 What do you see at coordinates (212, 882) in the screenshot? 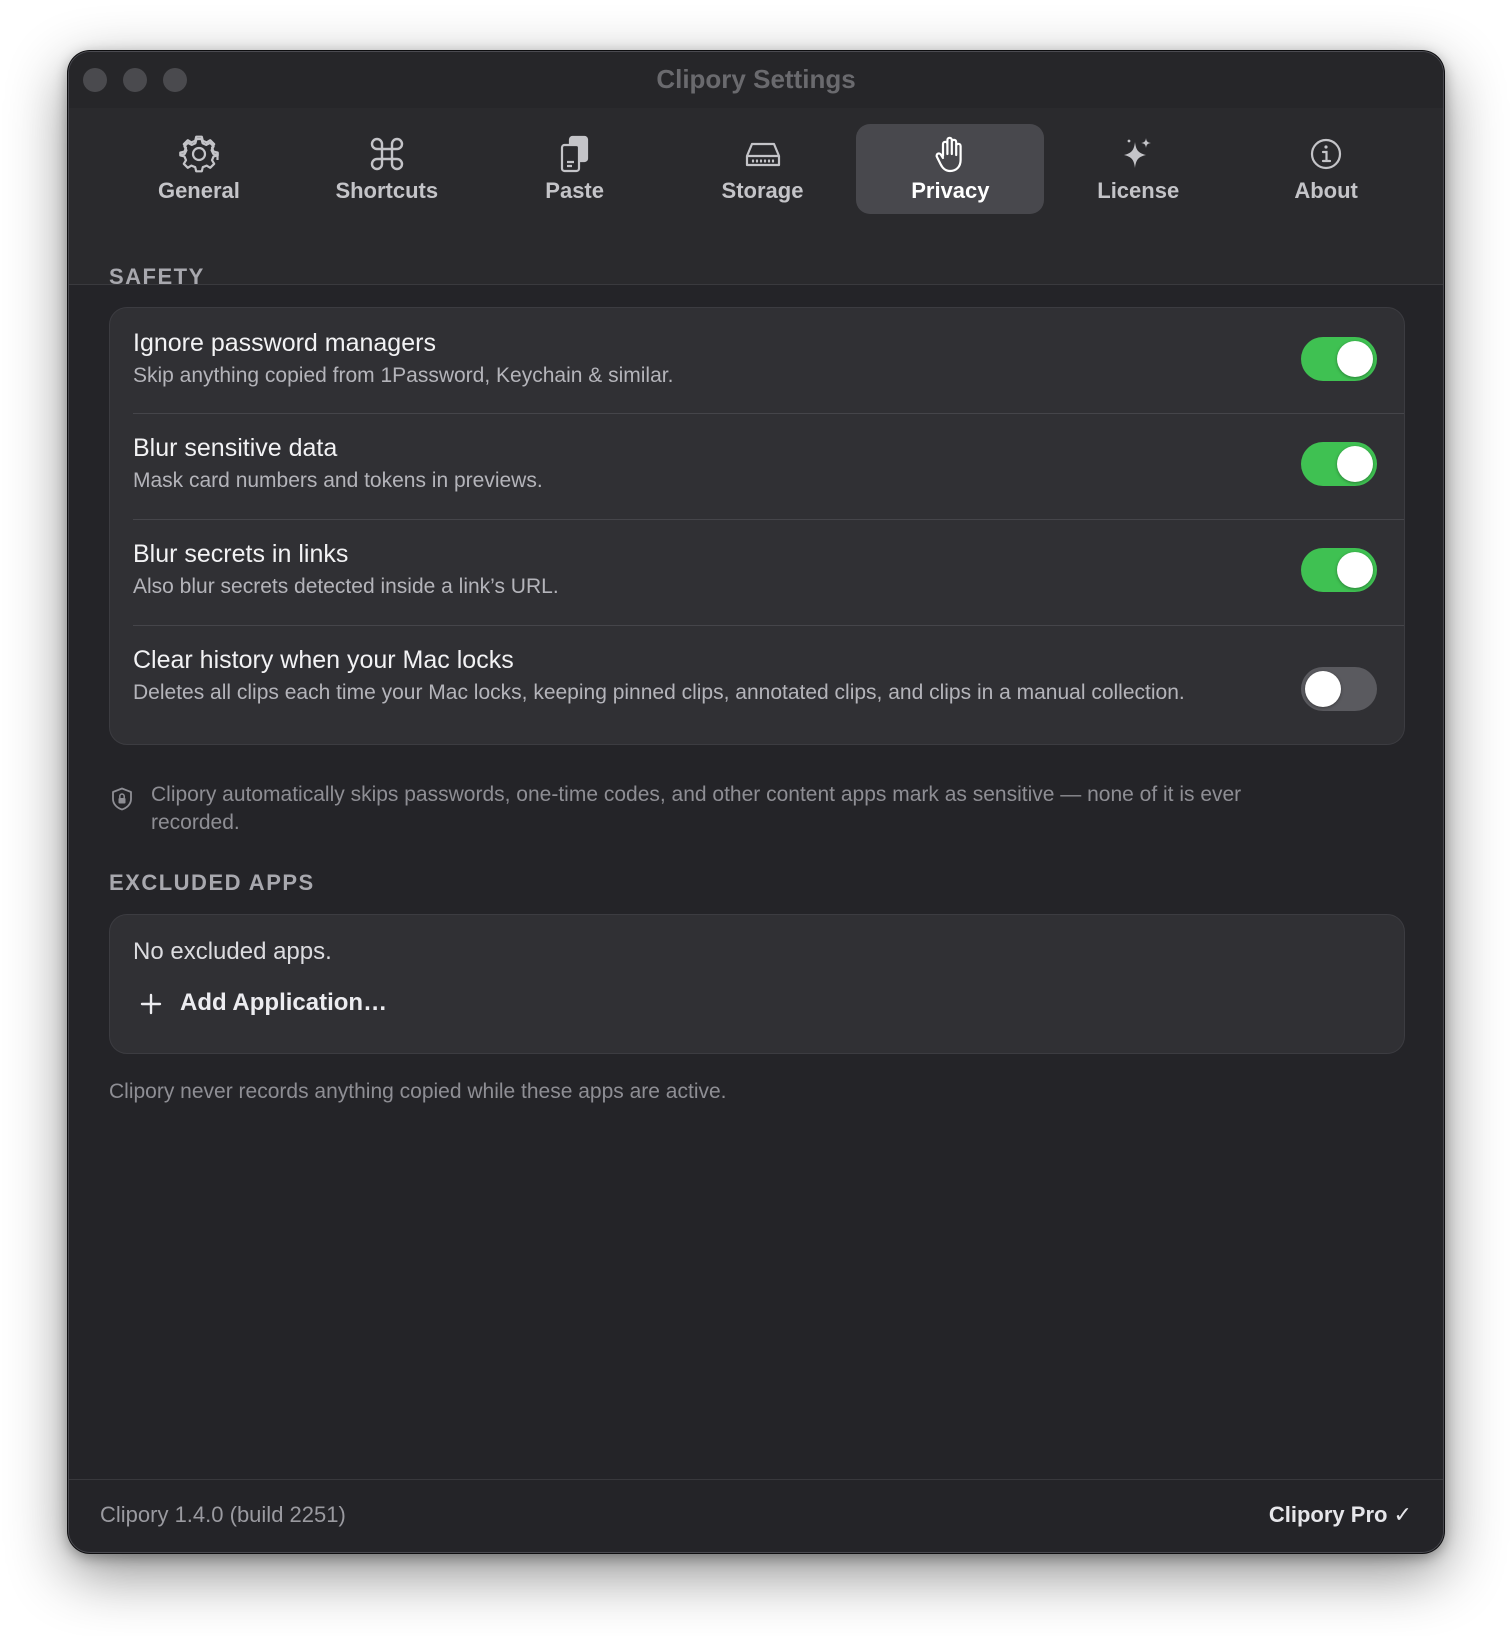
I see `excluded-apps-header: EXCLUDED APPS` at bounding box center [212, 882].